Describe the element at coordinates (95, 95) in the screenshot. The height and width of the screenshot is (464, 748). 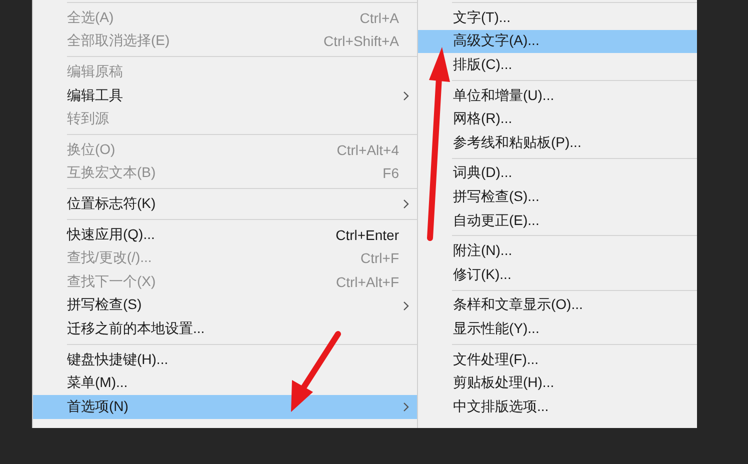
I see `menu-item-label: 编辑工具` at that location.